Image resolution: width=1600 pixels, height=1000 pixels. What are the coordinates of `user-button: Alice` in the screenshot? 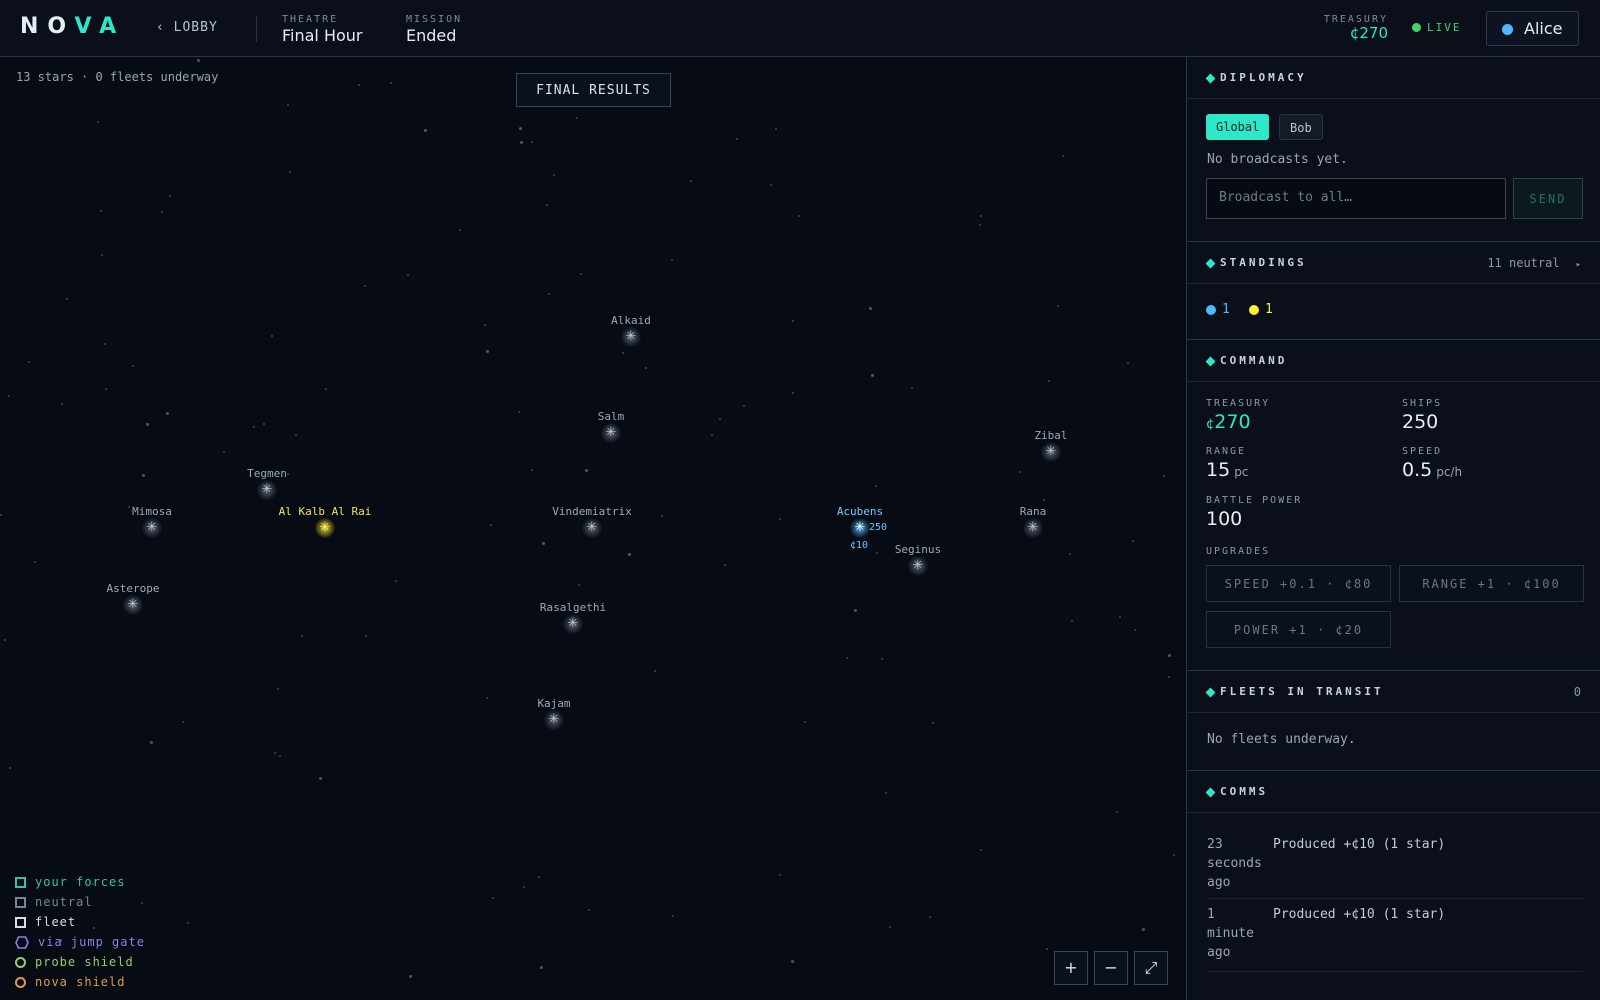 It's located at (1532, 28).